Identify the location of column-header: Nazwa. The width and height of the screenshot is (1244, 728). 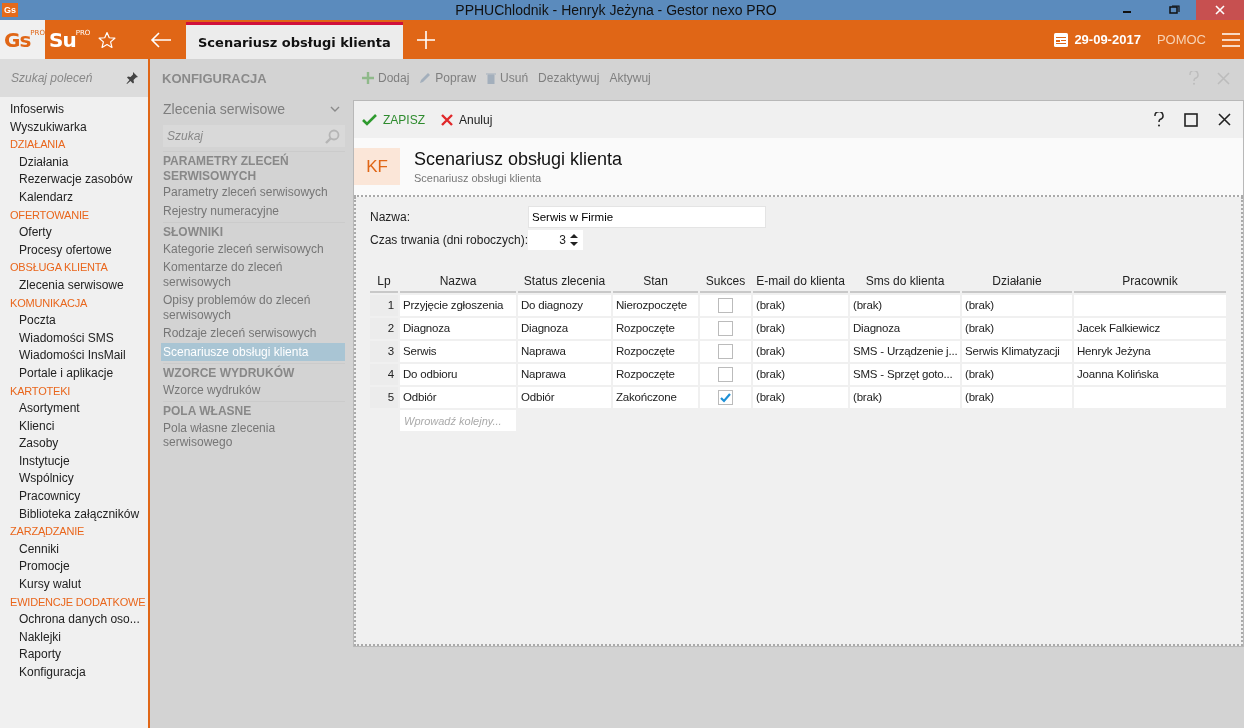
(458, 282).